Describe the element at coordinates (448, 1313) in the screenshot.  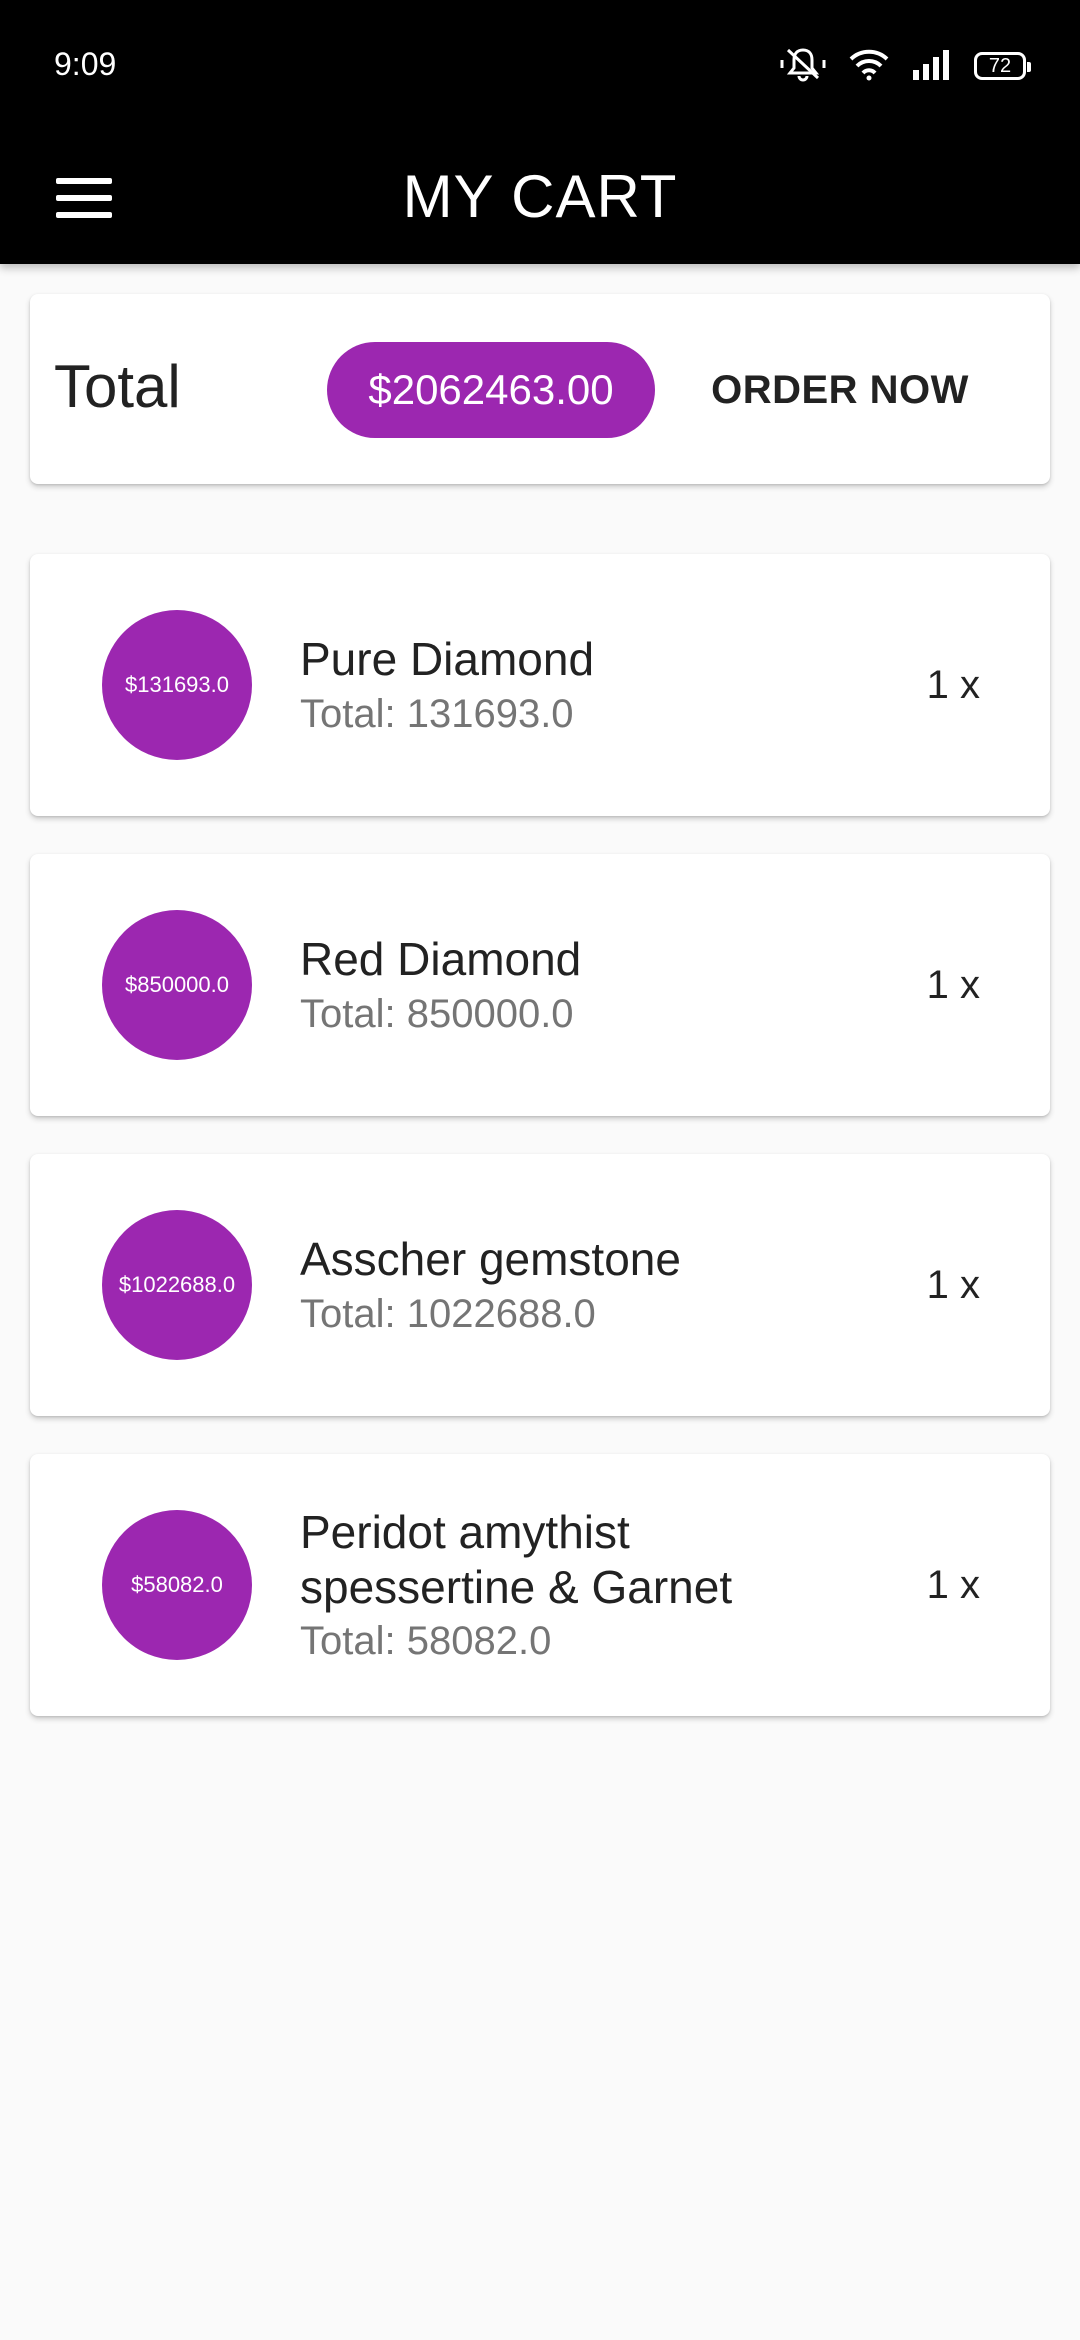
I see `item-total: Total: 1022688.0` at that location.